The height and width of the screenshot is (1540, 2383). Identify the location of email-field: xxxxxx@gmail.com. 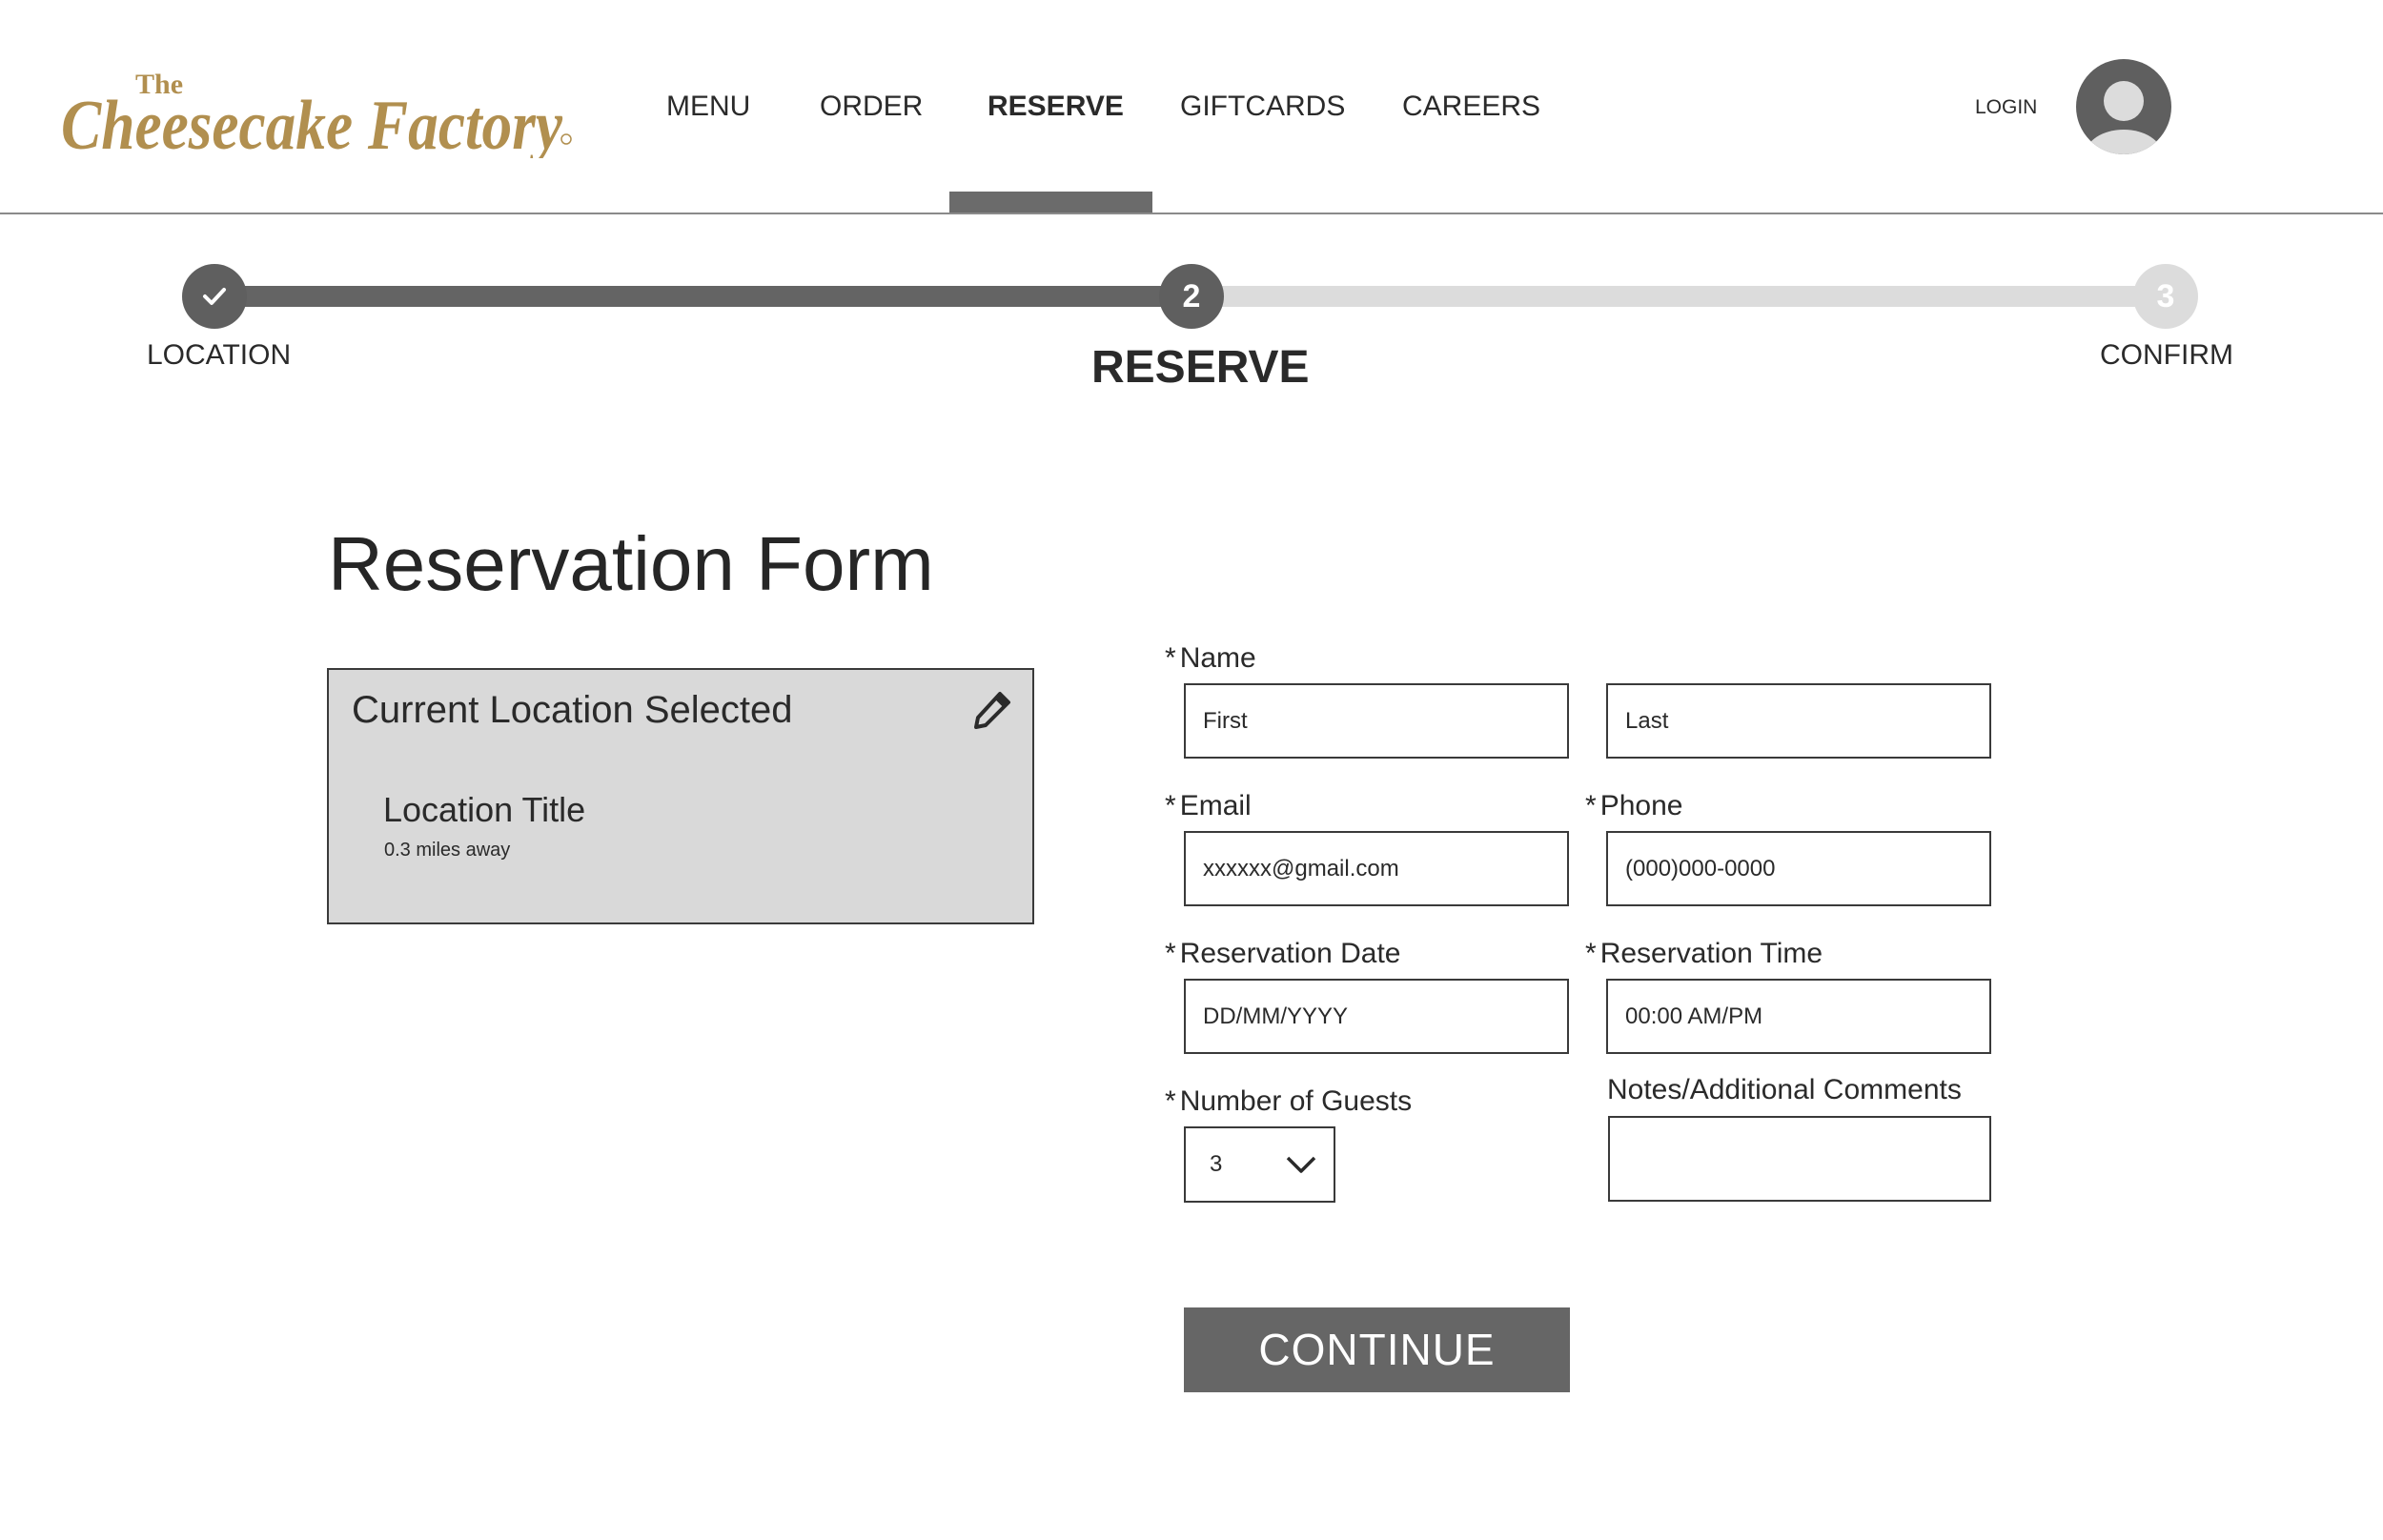
(1377, 868).